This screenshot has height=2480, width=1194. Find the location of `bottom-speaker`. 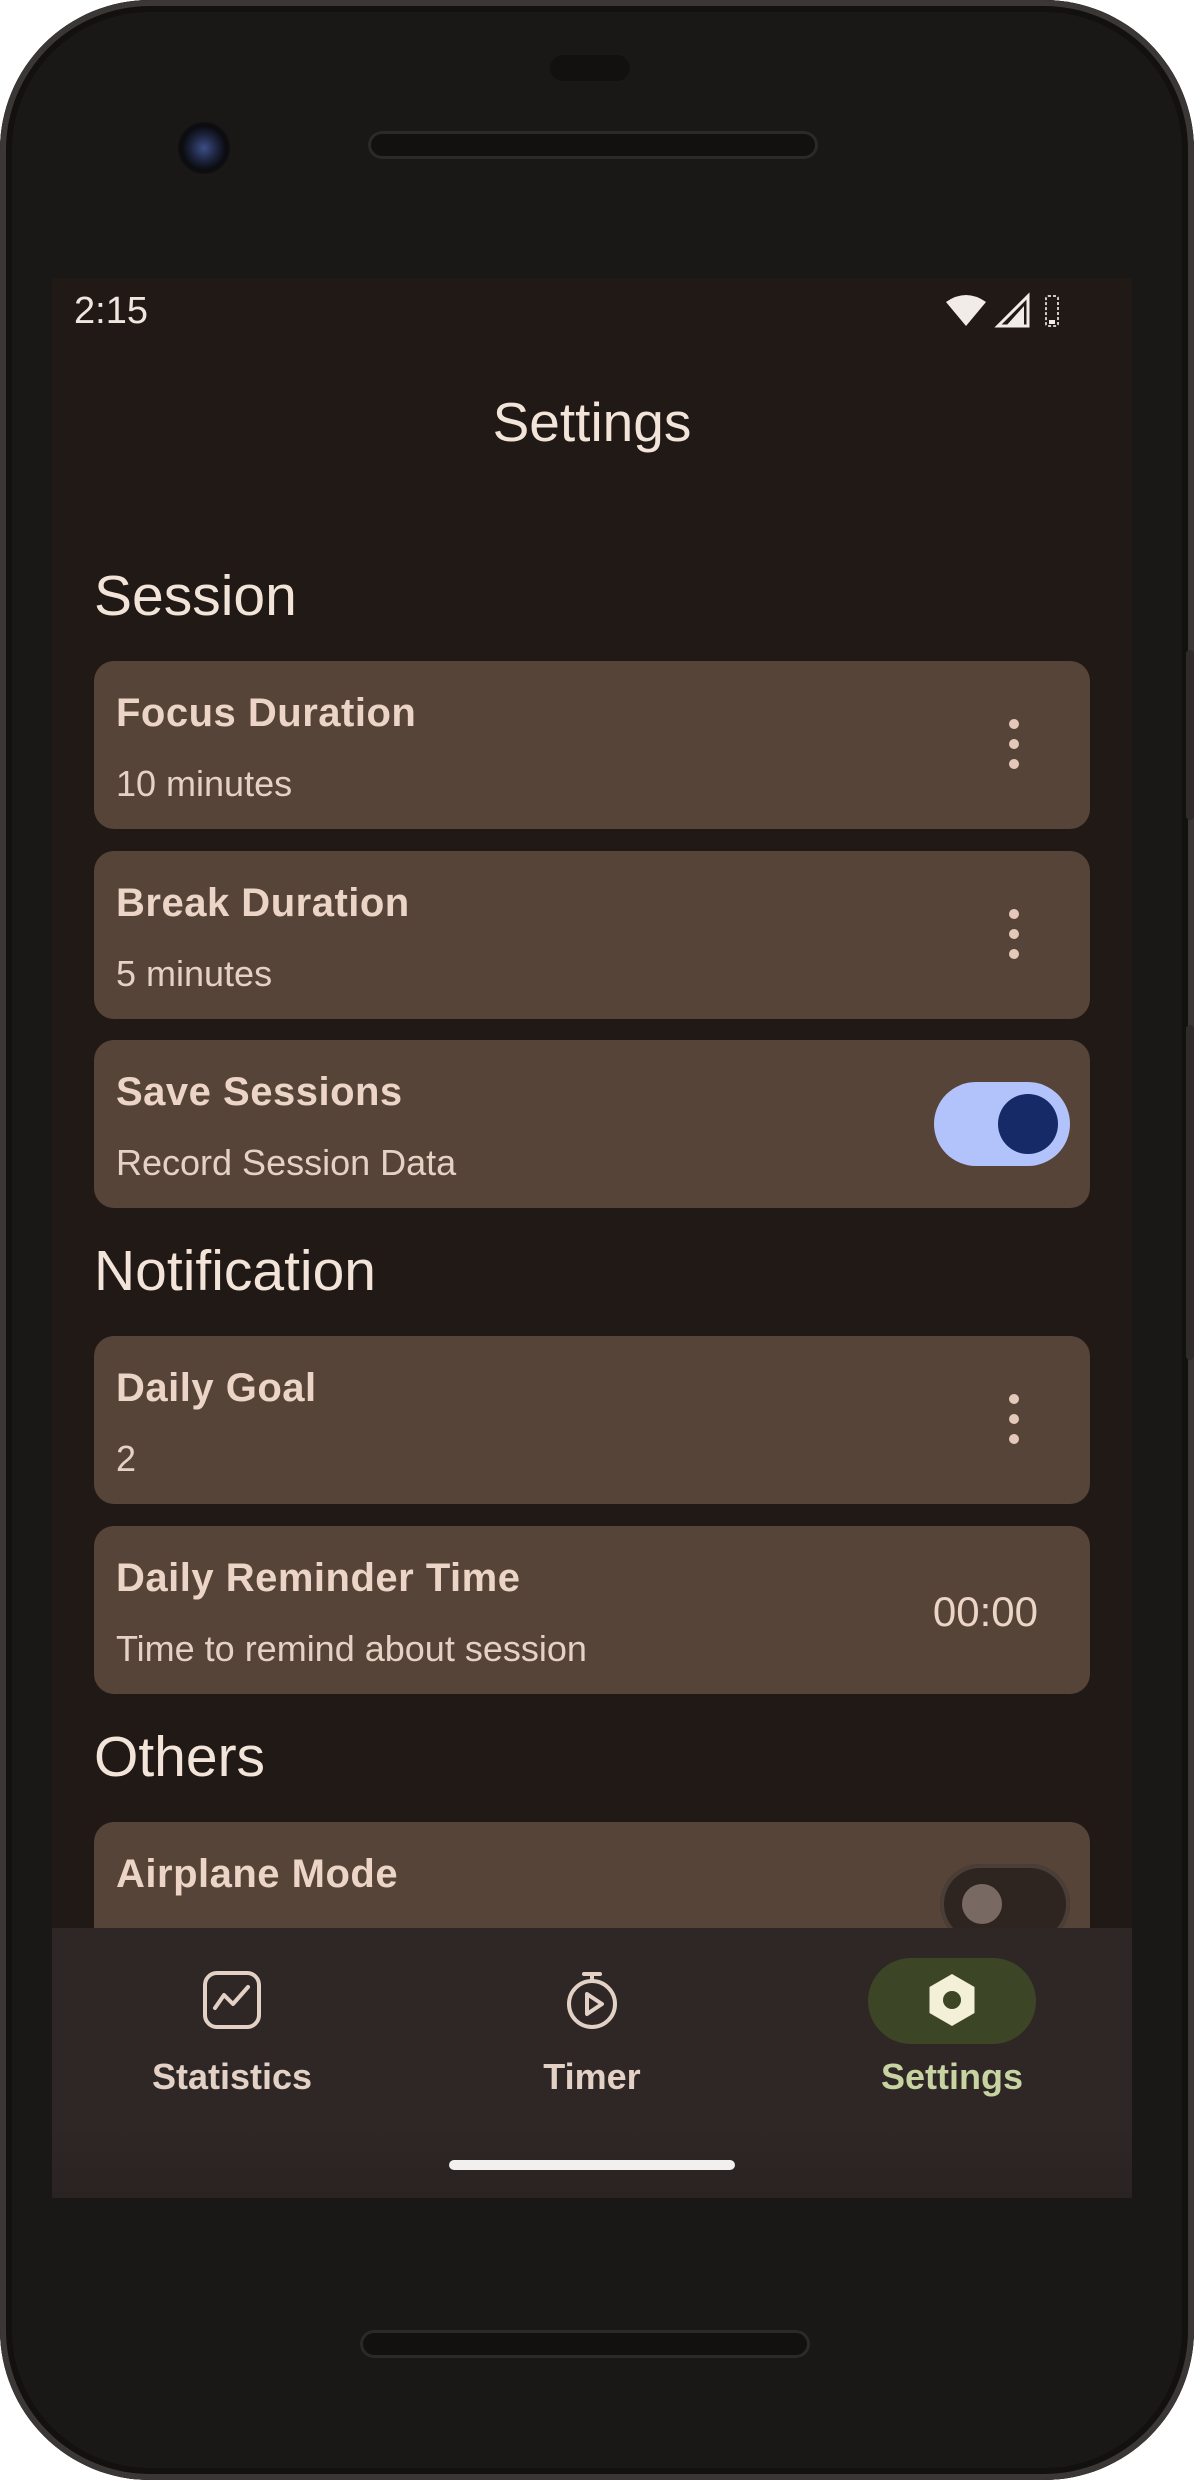

bottom-speaker is located at coordinates (585, 2344).